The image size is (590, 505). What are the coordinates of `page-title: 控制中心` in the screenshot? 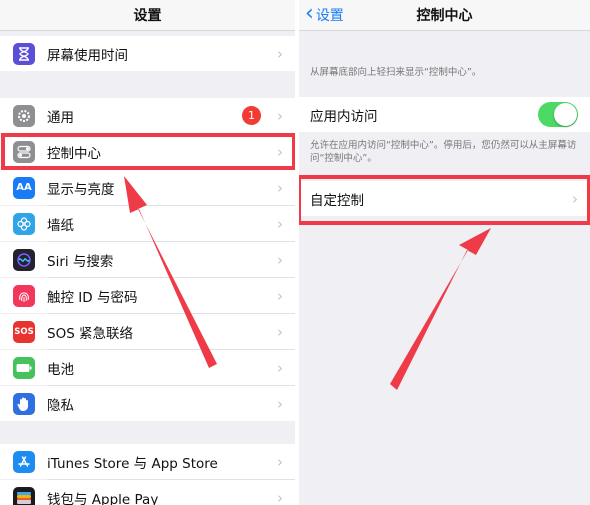 It's located at (444, 16).